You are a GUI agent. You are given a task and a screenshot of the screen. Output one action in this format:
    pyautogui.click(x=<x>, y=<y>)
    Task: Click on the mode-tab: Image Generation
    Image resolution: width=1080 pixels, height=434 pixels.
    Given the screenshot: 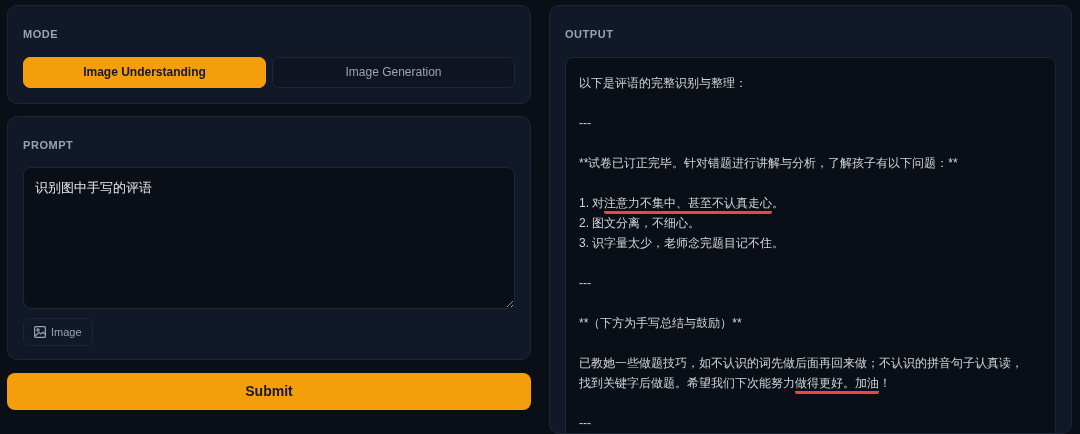 What is the action you would take?
    pyautogui.click(x=393, y=72)
    